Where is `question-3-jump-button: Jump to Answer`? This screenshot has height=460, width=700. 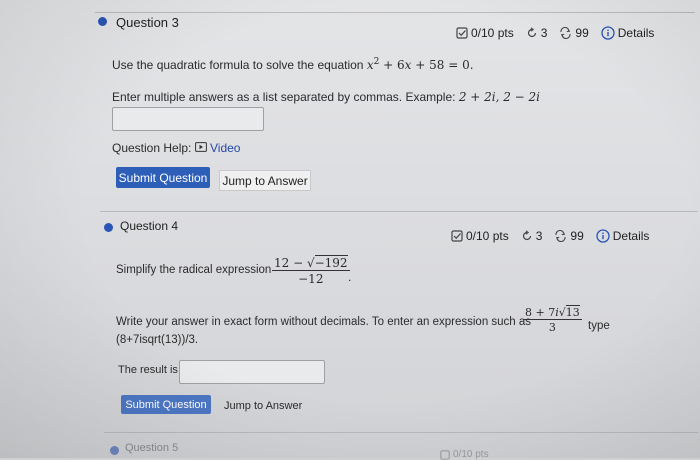
question-3-jump-button: Jump to Answer is located at coordinates (265, 180).